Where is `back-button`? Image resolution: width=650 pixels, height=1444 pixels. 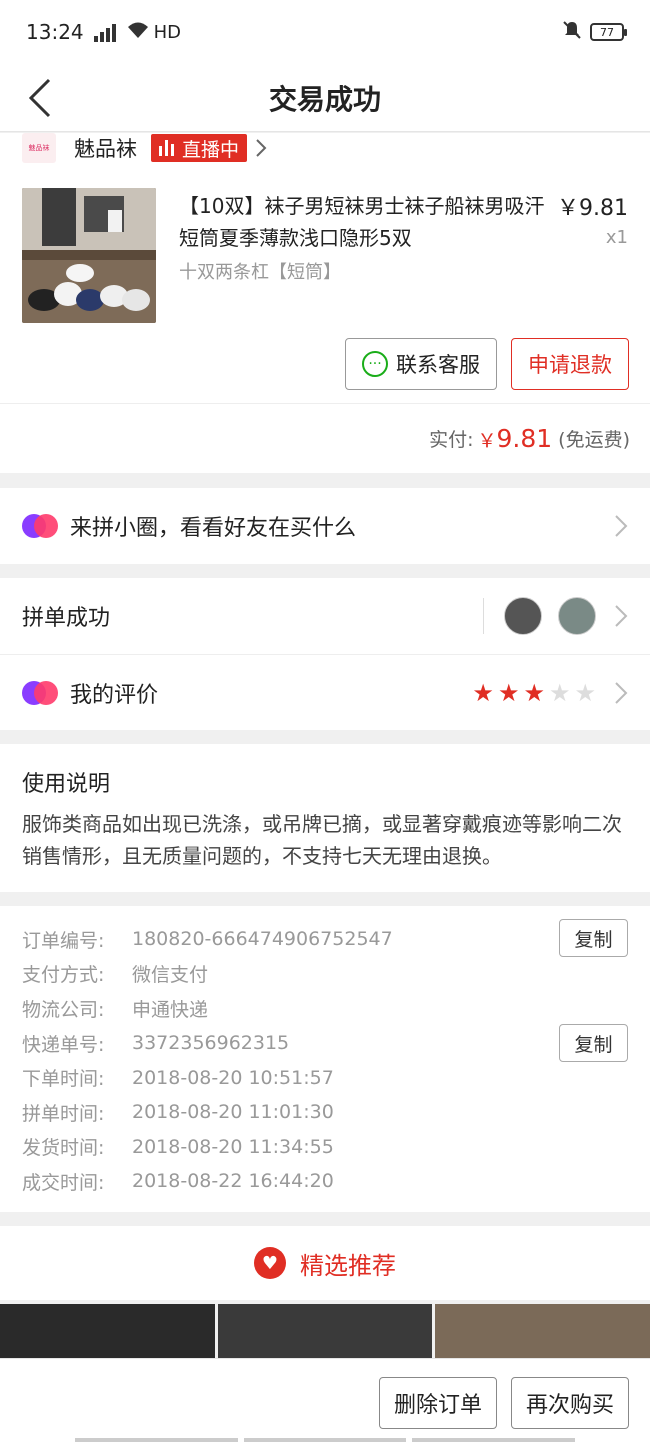
back-button is located at coordinates (40, 98).